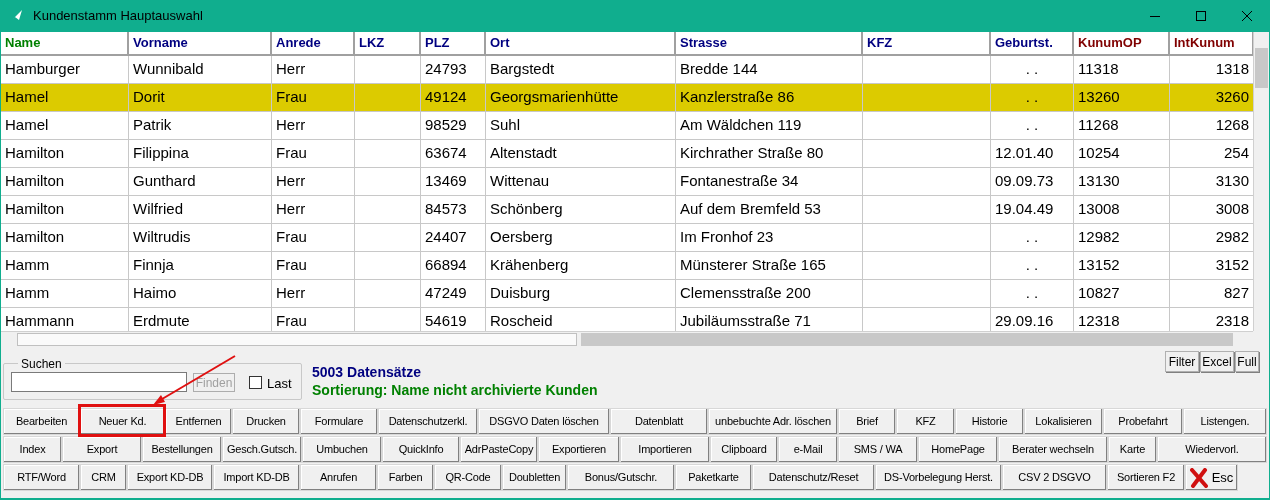  I want to click on toolbar-button: Paketkarte, so click(713, 477).